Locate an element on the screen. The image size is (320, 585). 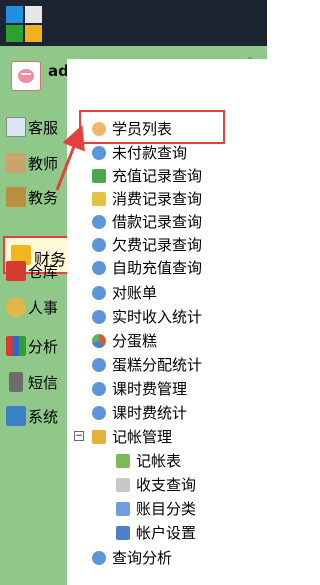
annotation-arrow is located at coordinates (70, 157).